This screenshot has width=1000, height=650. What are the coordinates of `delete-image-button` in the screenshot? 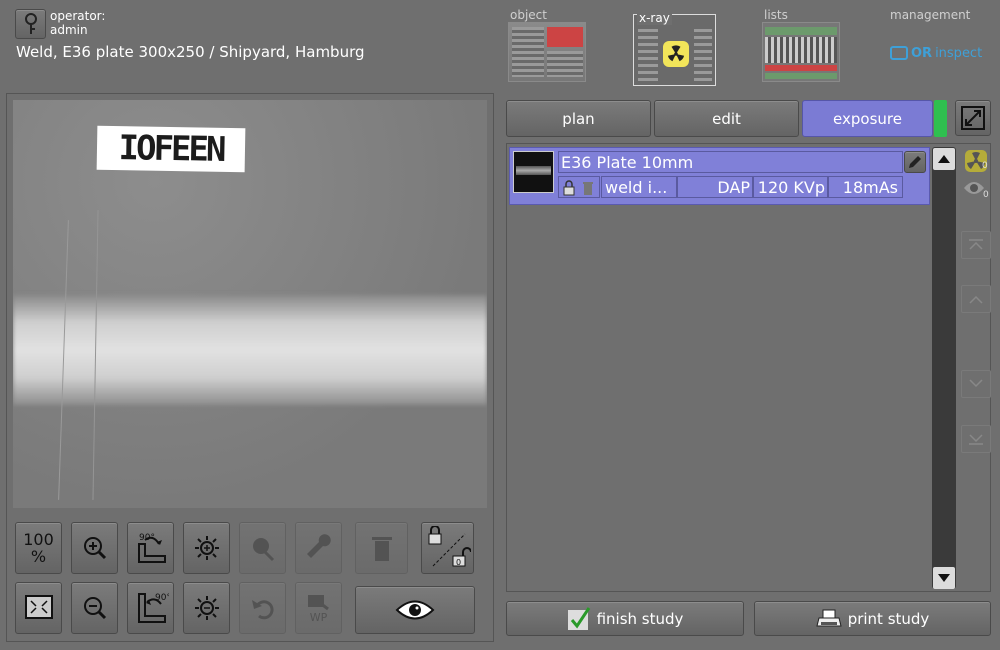 It's located at (381, 548).